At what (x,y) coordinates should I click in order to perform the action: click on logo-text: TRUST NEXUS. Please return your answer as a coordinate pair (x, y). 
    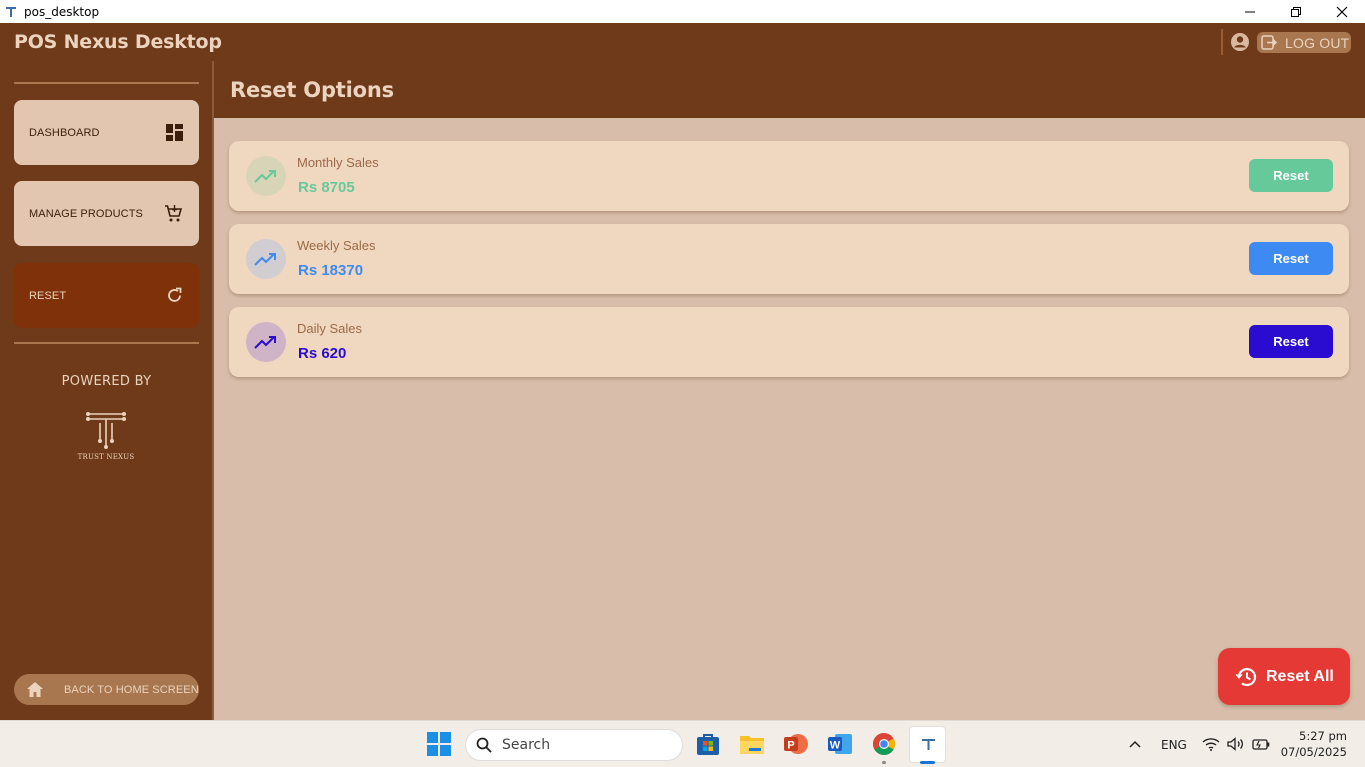
    Looking at the image, I should click on (106, 457).